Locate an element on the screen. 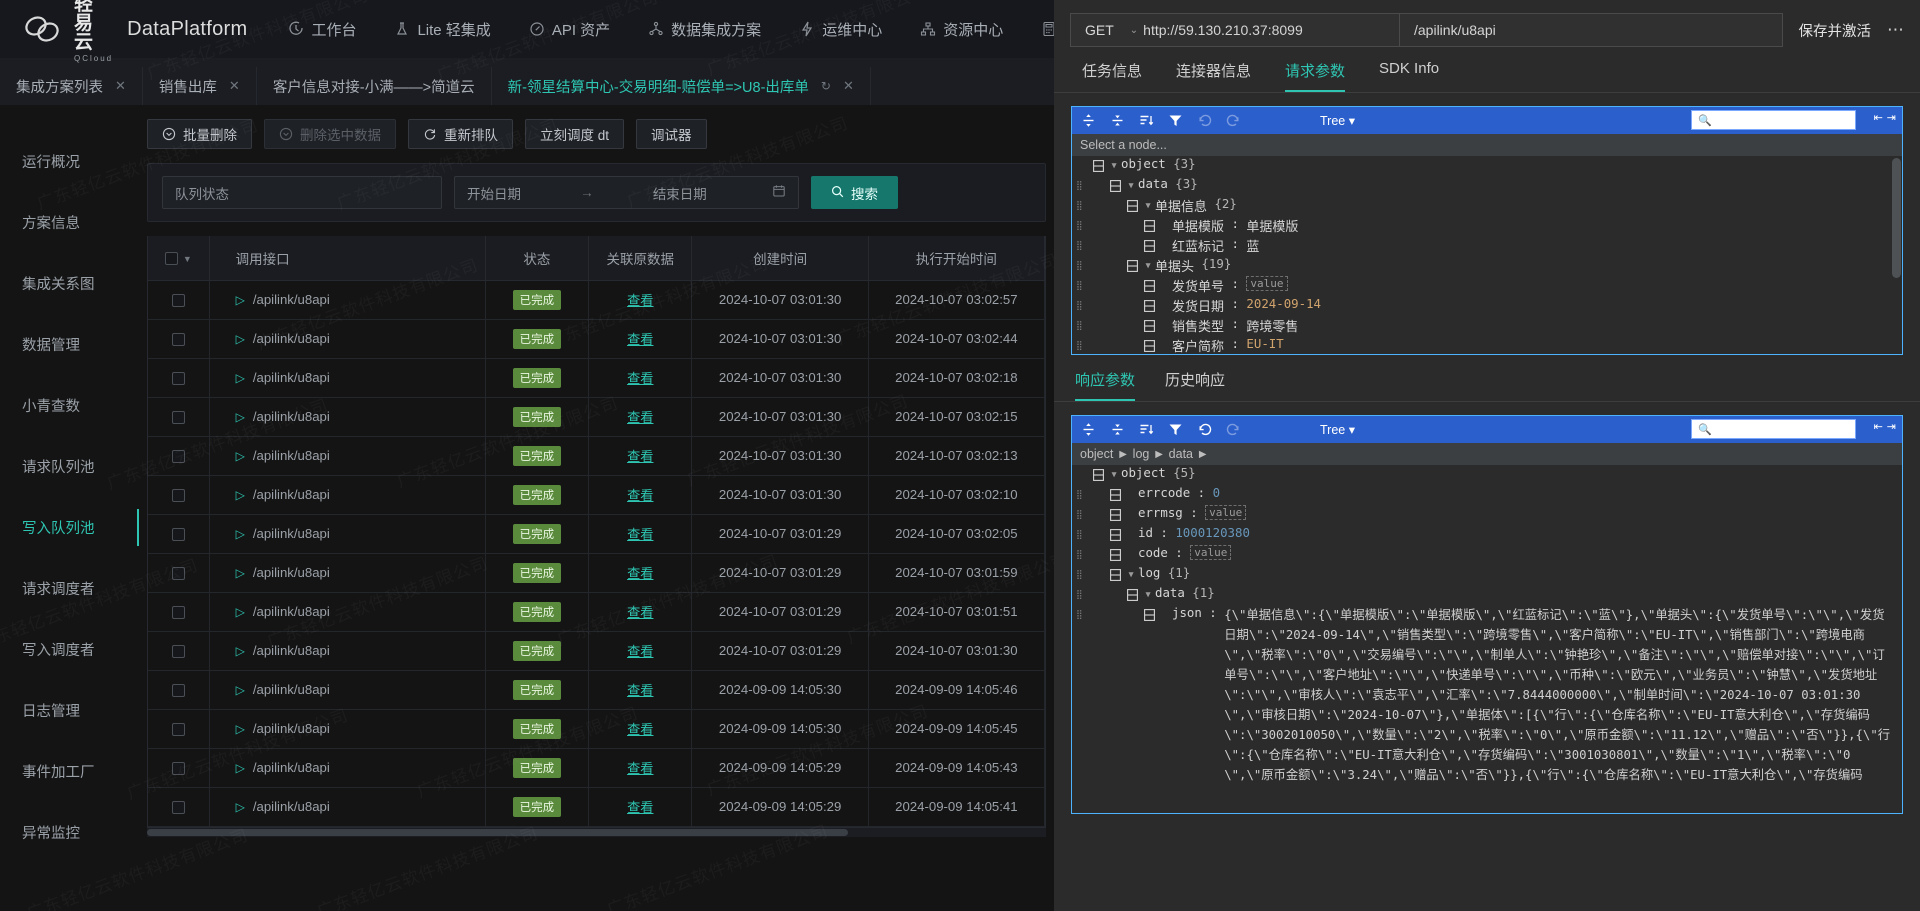  save-and-activate-button: 保存并激活 is located at coordinates (1835, 30).